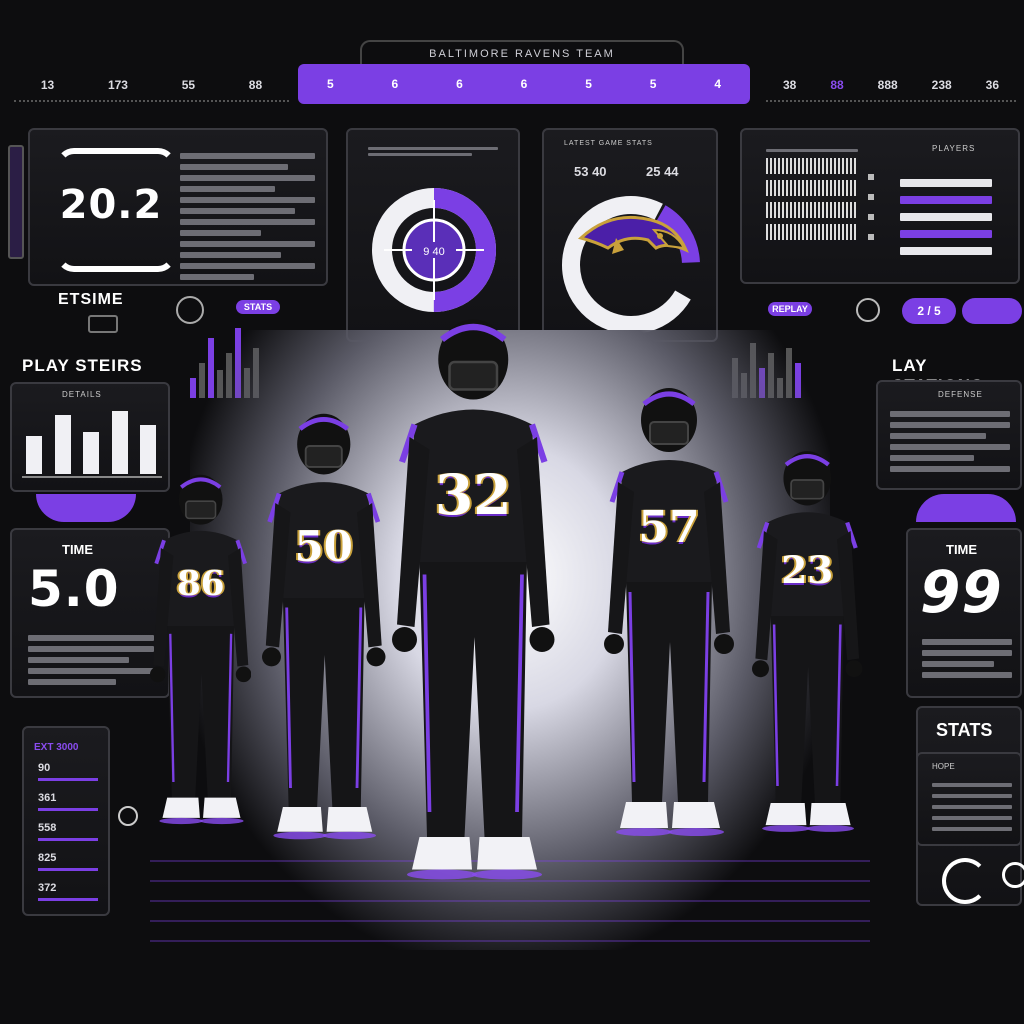 The width and height of the screenshot is (1024, 1024). I want to click on nav-bar: 5 6 6 6 5 5 4, so click(524, 84).